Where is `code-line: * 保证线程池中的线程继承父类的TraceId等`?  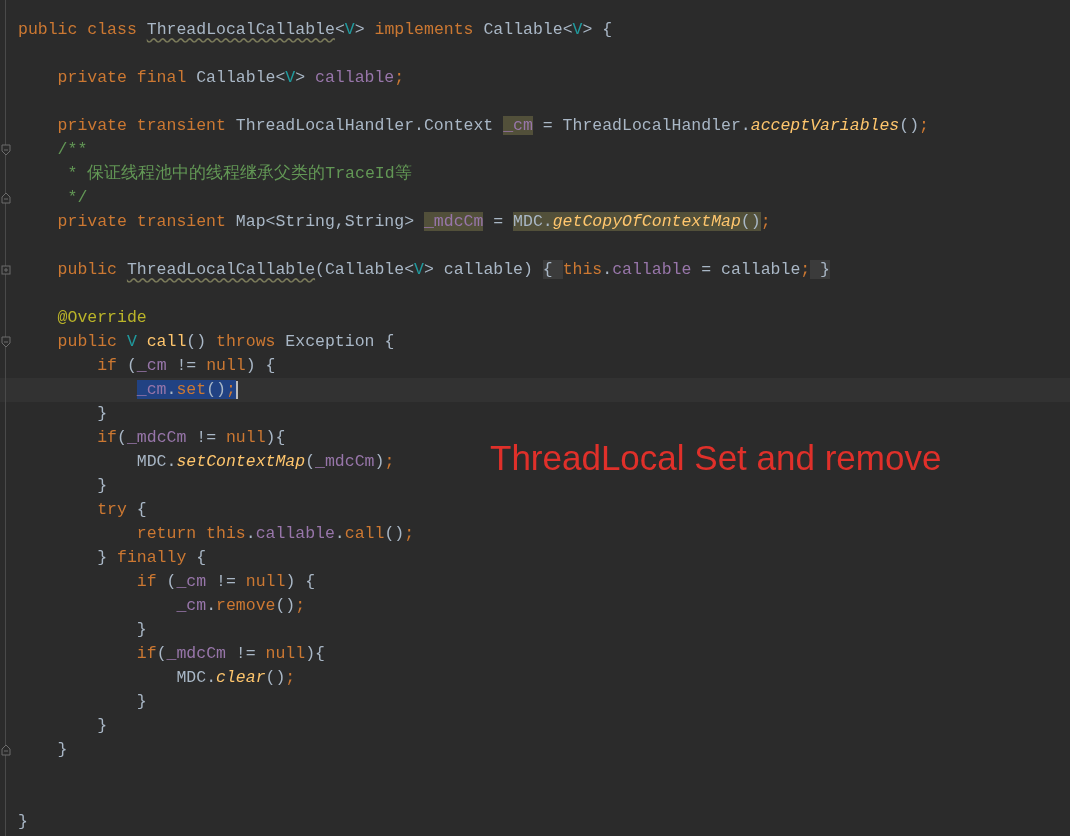 code-line: * 保证线程池中的线程继承父类的TraceId等 is located at coordinates (239, 174).